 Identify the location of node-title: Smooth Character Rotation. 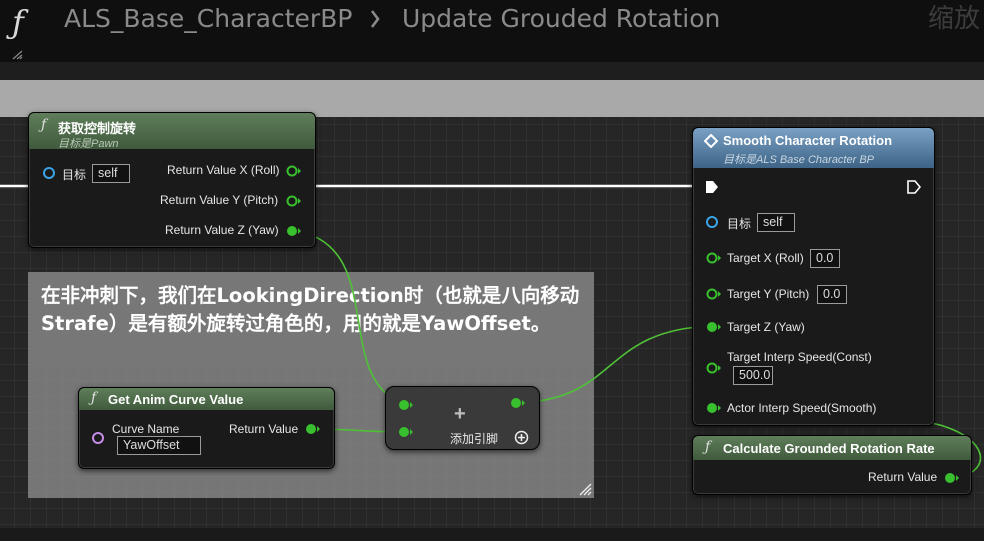
(808, 140).